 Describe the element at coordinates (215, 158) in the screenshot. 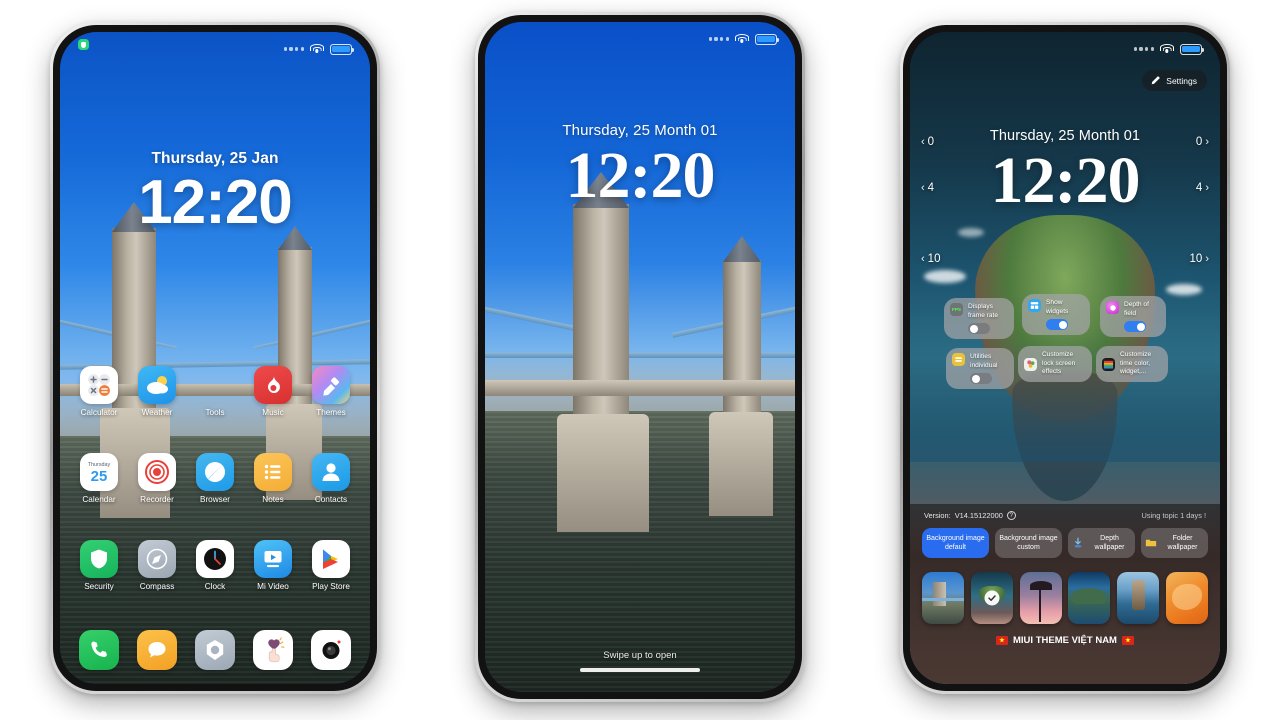

I see `lock-date: Thursday, 25 Jan` at that location.